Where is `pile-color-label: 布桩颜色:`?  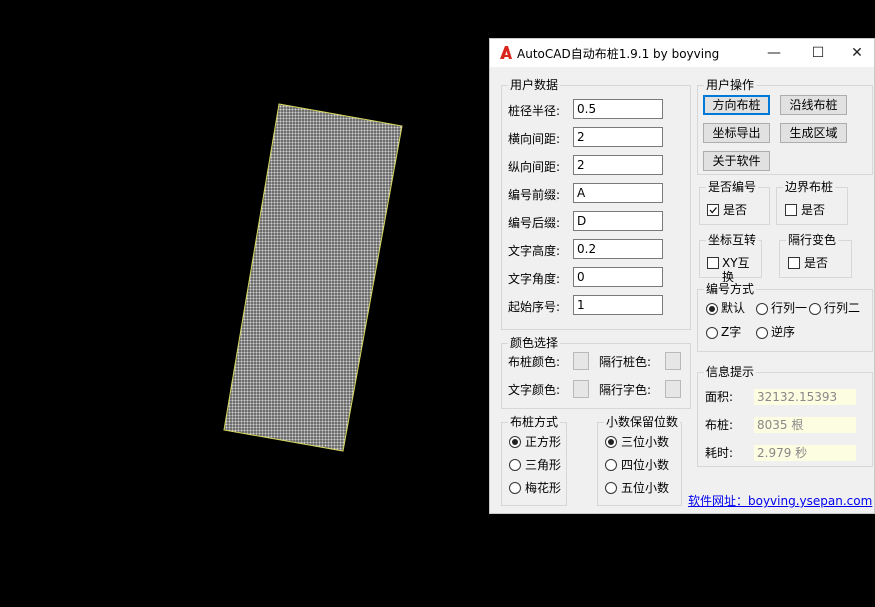 pile-color-label: 布桩颜色: is located at coordinates (534, 362).